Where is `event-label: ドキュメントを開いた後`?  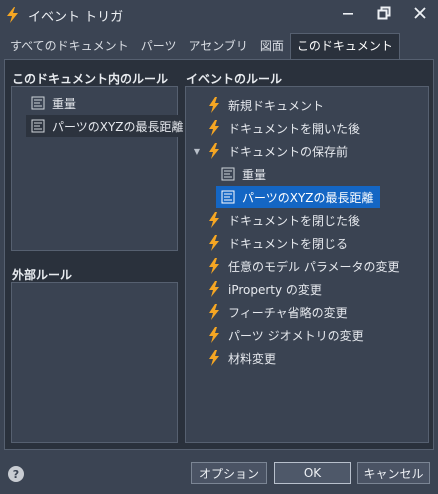 event-label: ドキュメントを開いた後 is located at coordinates (294, 128).